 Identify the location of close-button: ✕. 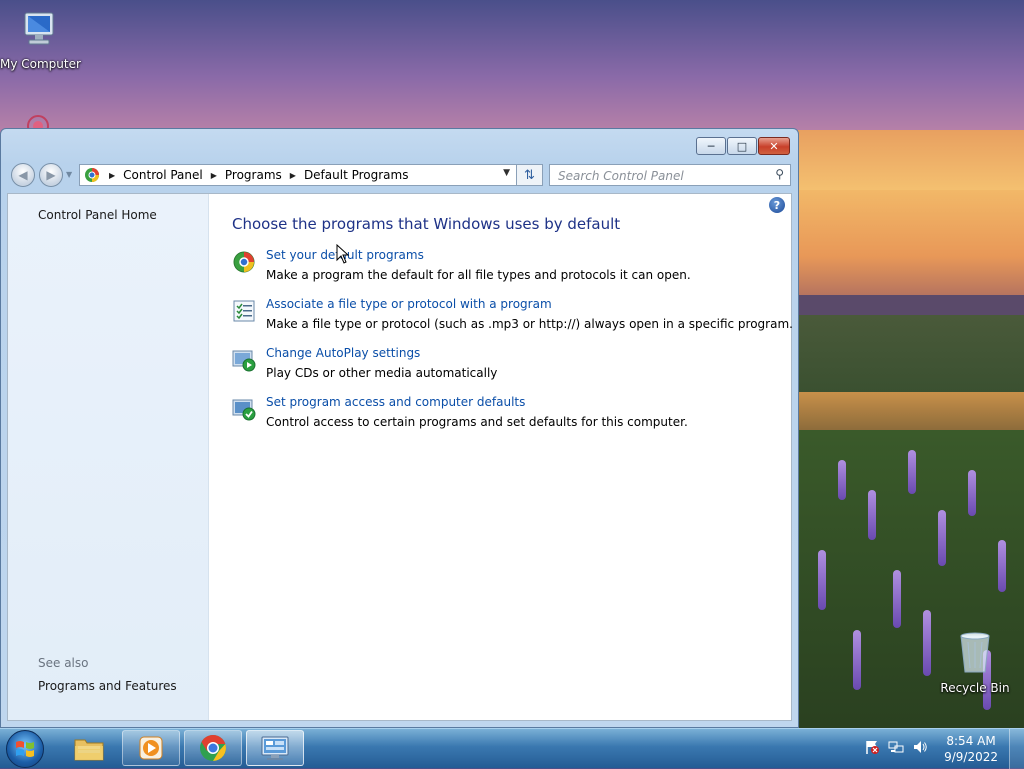
(774, 146).